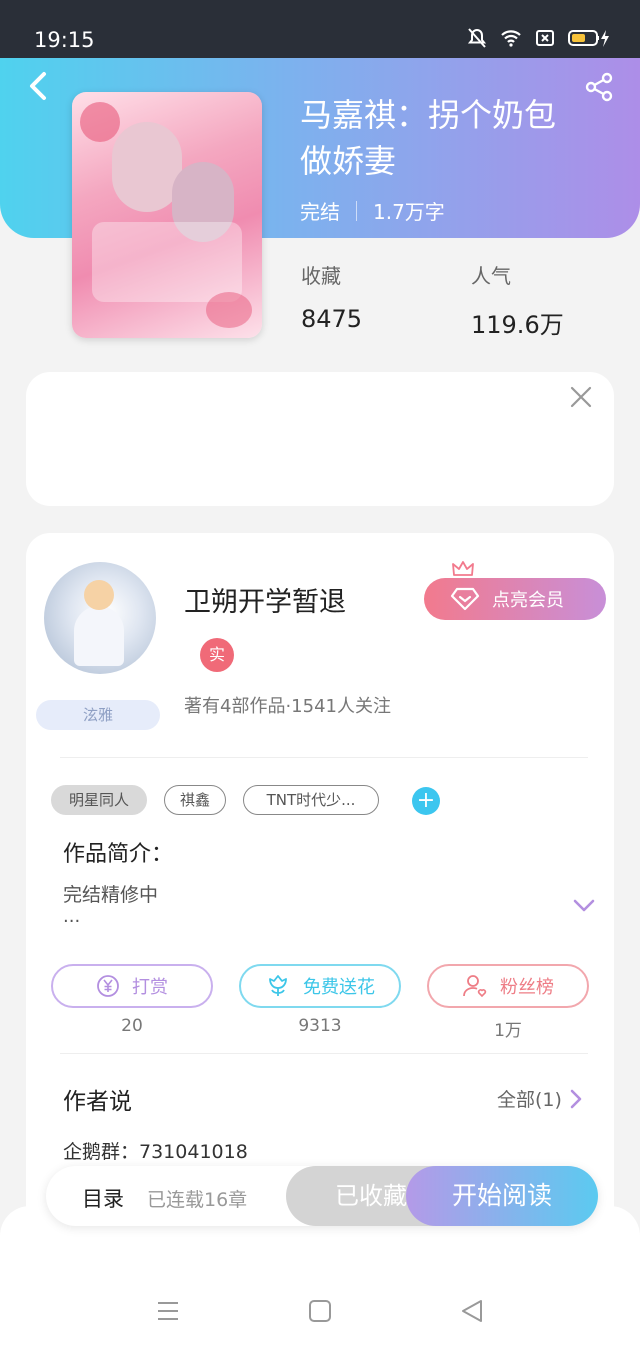 Image resolution: width=640 pixels, height=1351 pixels. Describe the element at coordinates (356, 210) in the screenshot. I see `meta-divider` at that location.